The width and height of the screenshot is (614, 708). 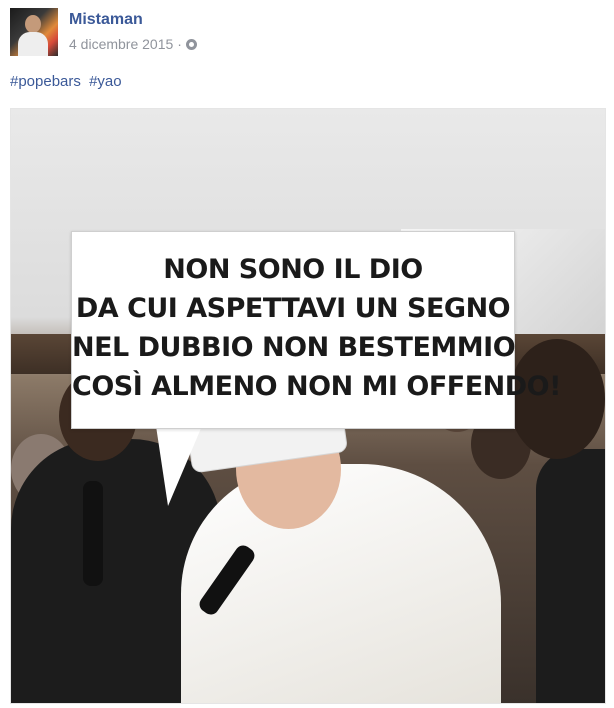 What do you see at coordinates (293, 269) in the screenshot?
I see `bubble-line: NON SONO IL DIO` at bounding box center [293, 269].